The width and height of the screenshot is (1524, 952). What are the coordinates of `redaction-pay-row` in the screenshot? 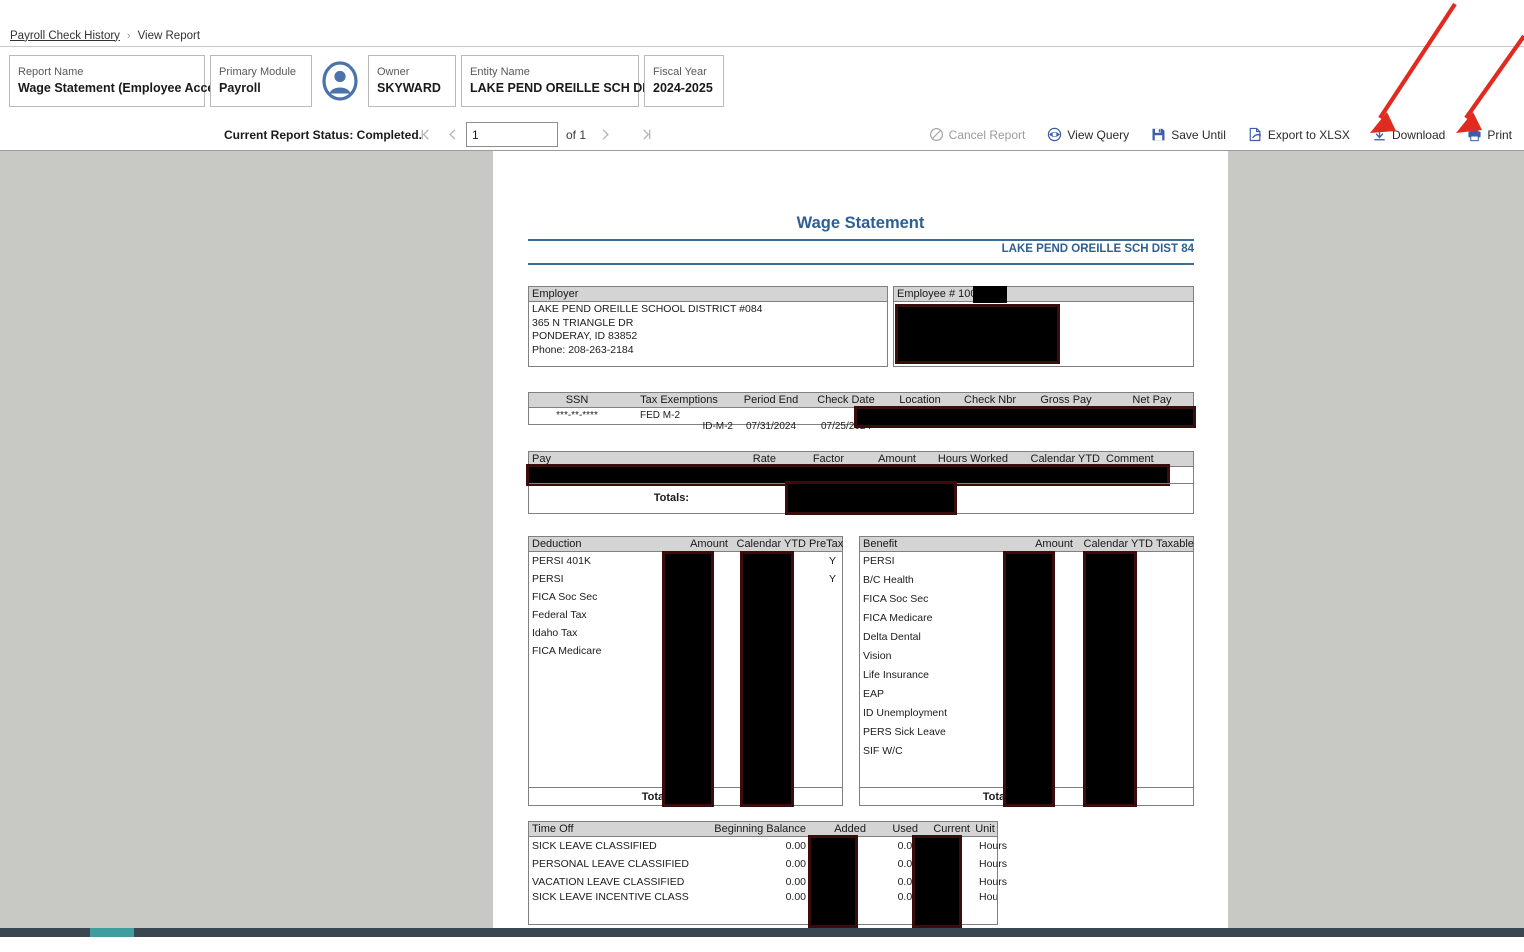 It's located at (848, 475).